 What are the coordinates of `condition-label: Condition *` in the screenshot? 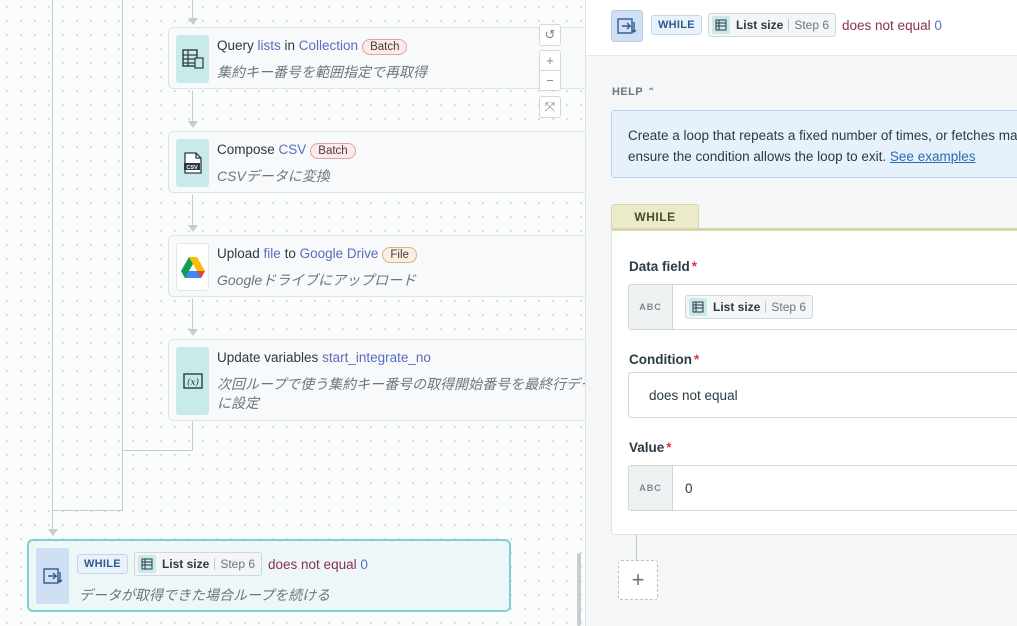 It's located at (664, 359).